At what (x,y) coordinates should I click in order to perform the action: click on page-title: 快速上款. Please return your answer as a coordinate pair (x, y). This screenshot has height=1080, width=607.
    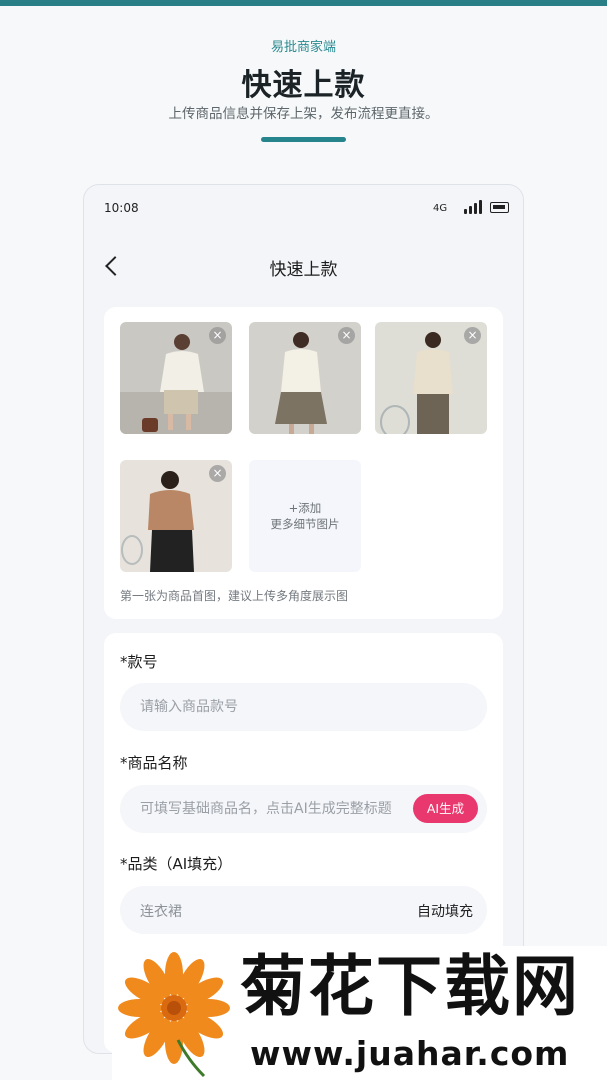
    Looking at the image, I should click on (303, 85).